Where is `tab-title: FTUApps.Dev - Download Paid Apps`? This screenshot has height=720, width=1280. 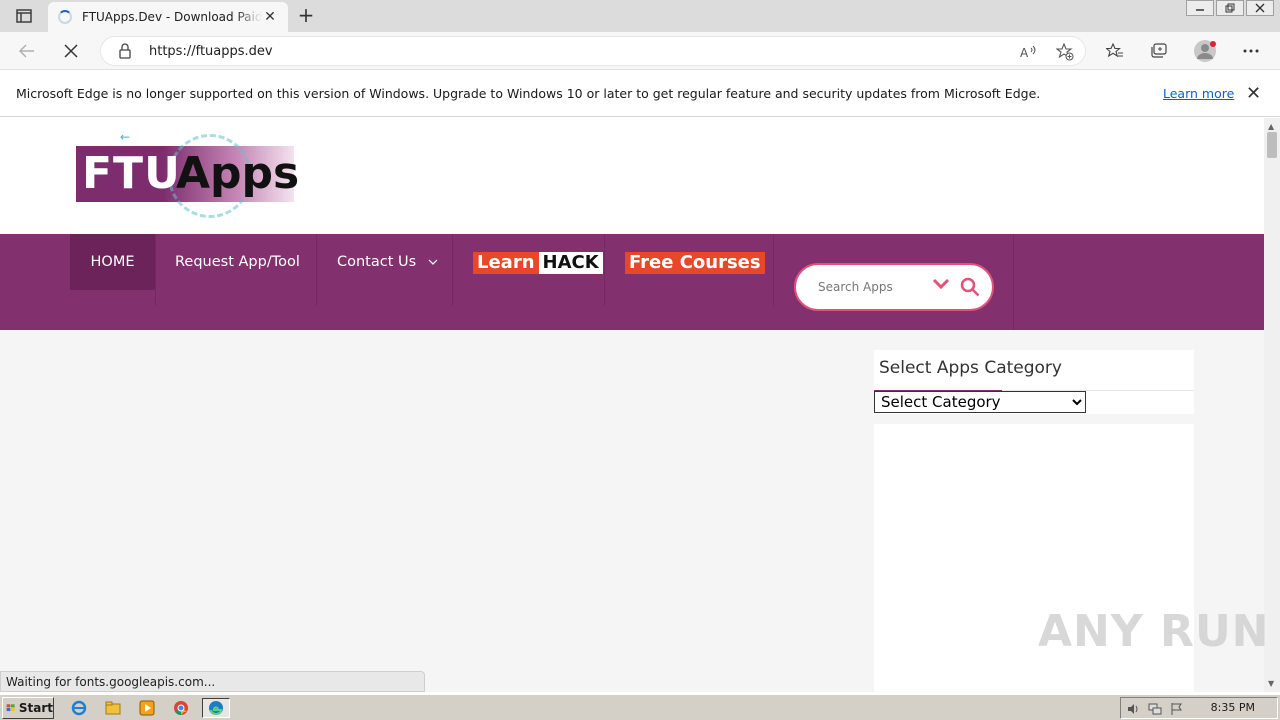
tab-title: FTUApps.Dev - Download Paid Apps is located at coordinates (172, 17).